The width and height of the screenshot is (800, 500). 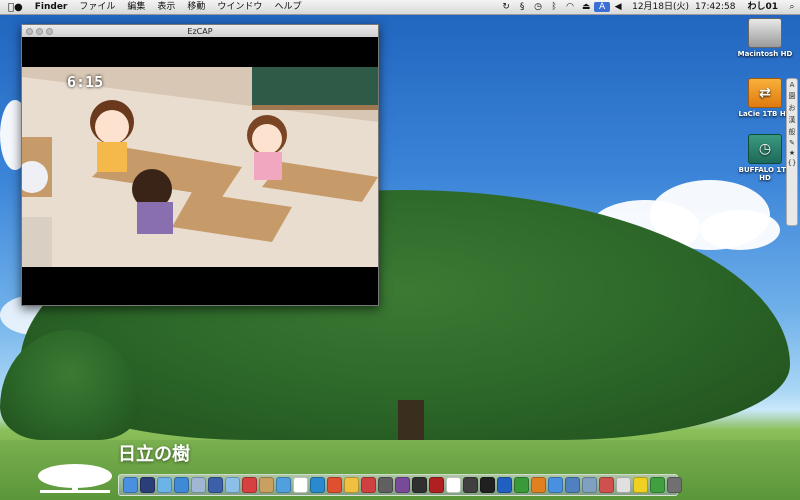 What do you see at coordinates (538, 485) in the screenshot?
I see `dock-app25-icon` at bounding box center [538, 485].